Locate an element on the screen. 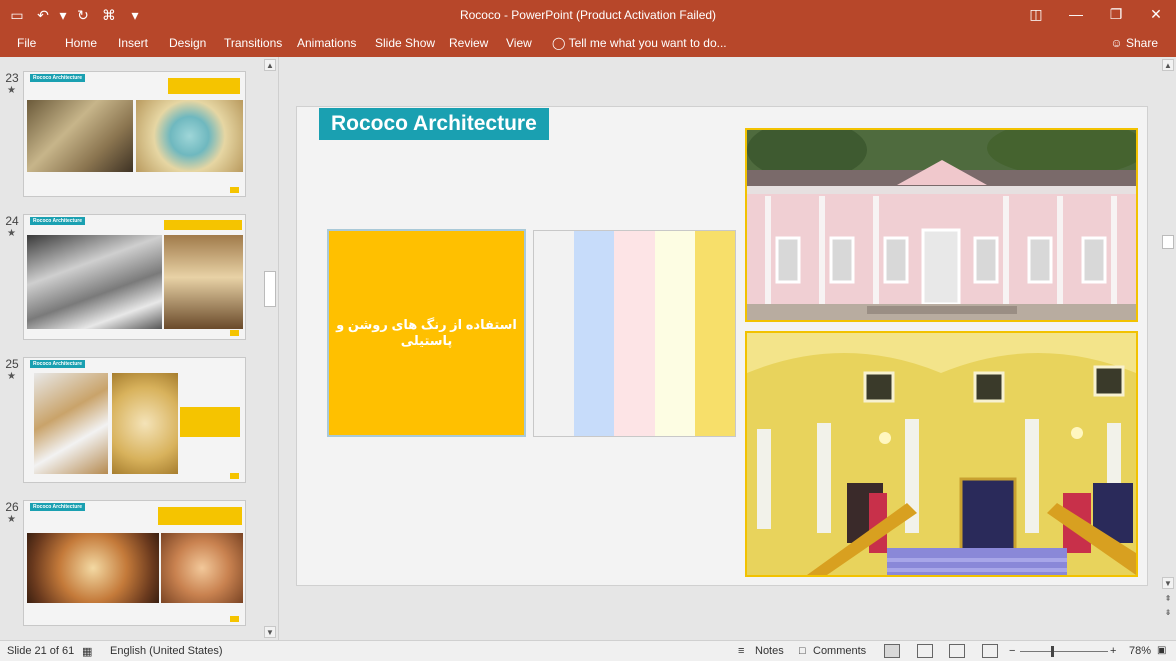 This screenshot has height=661, width=1176. zoom-in-icon: + is located at coordinates (1113, 651).